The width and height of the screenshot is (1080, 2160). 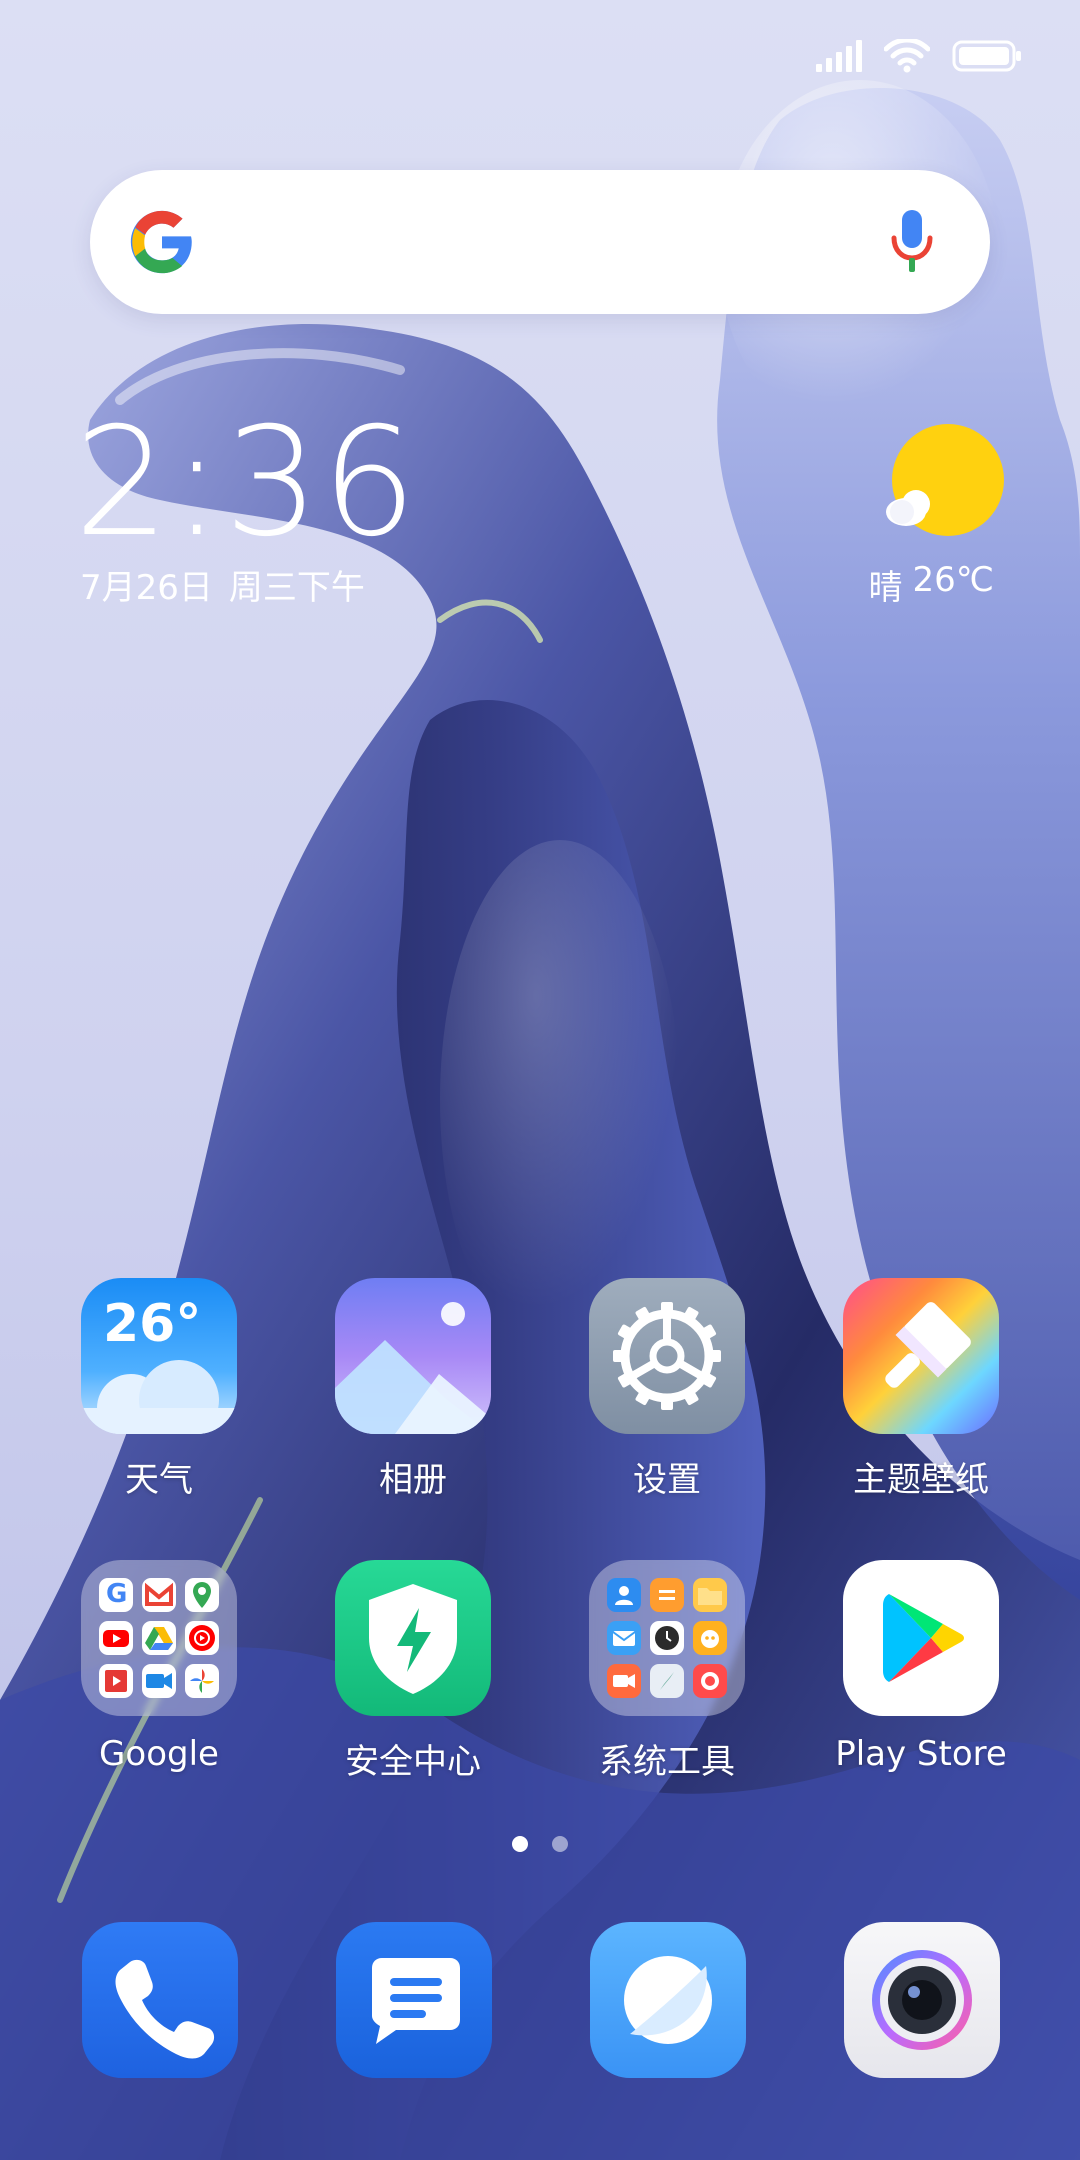 I want to click on app-settings: 设置, so click(x=667, y=1389).